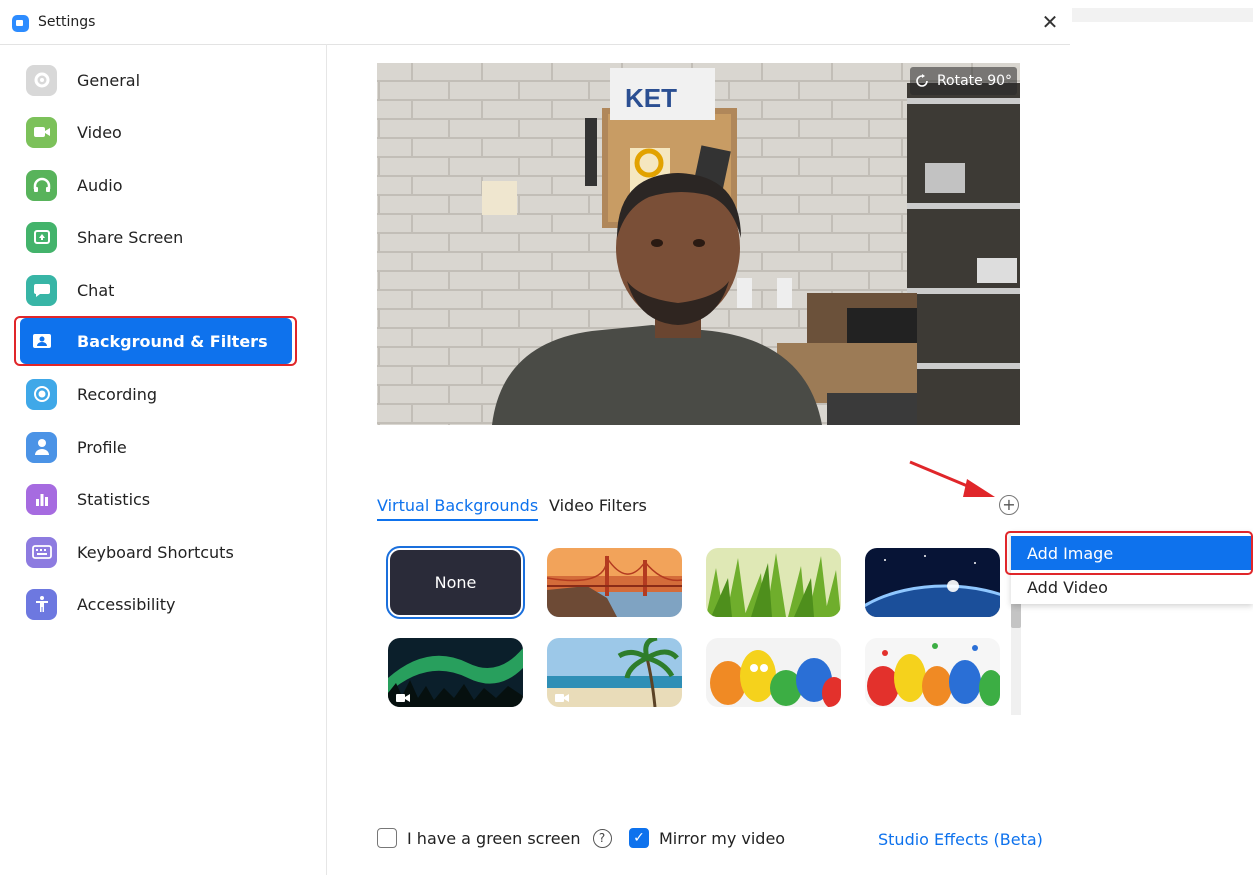 This screenshot has height=875, width=1253. Describe the element at coordinates (99, 132) in the screenshot. I see `sidebar-item-label: Video` at that location.